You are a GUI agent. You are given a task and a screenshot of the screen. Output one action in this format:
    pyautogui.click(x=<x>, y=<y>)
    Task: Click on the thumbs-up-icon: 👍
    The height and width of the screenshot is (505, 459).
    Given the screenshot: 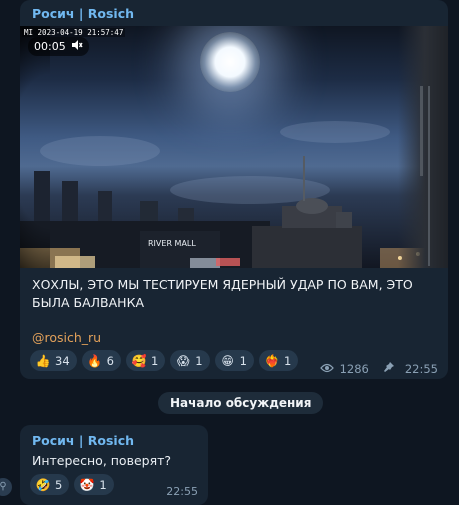 What is the action you would take?
    pyautogui.click(x=43, y=360)
    